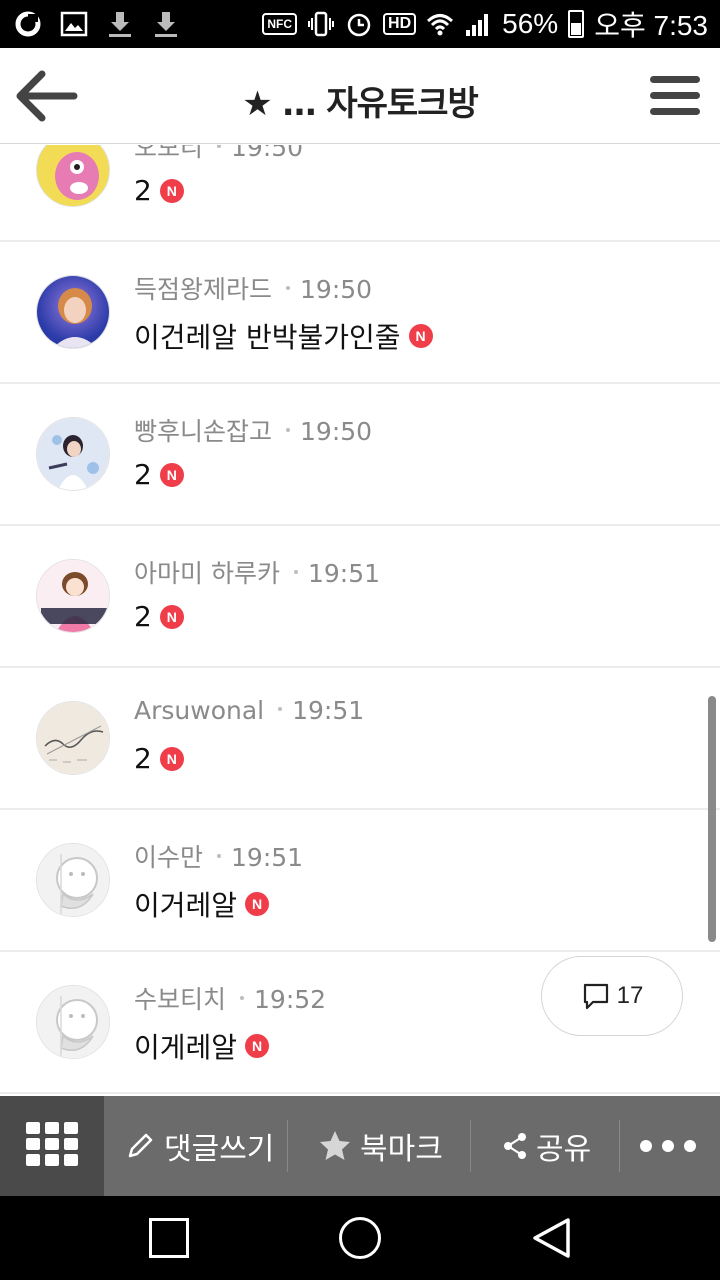  I want to click on hamburger-menu-icon, so click(675, 96).